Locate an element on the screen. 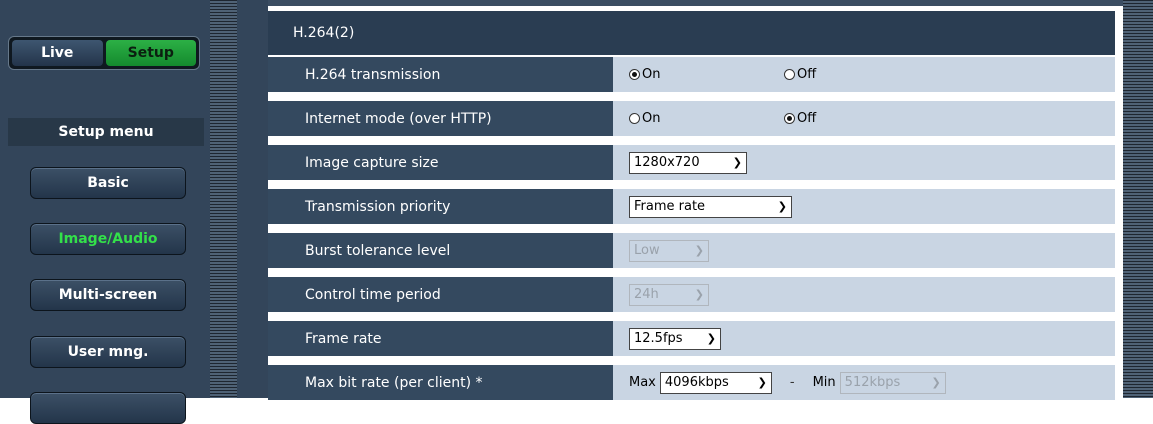 The width and height of the screenshot is (1153, 424). select-value: 12.5fps is located at coordinates (658, 338).